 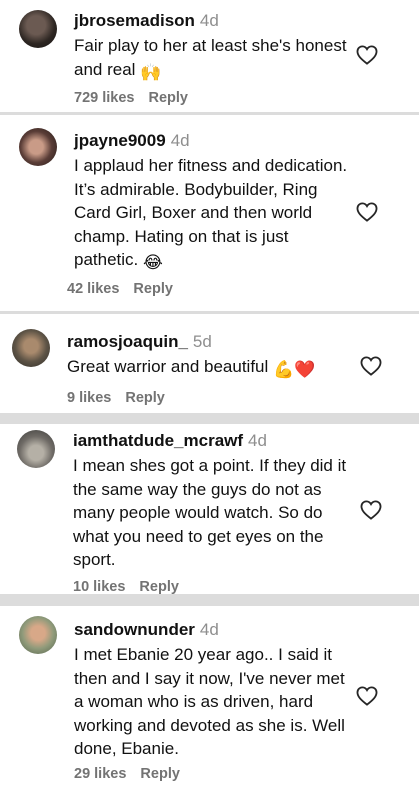 What do you see at coordinates (168, 366) in the screenshot?
I see `comment-text: Great warrior and beautiful` at bounding box center [168, 366].